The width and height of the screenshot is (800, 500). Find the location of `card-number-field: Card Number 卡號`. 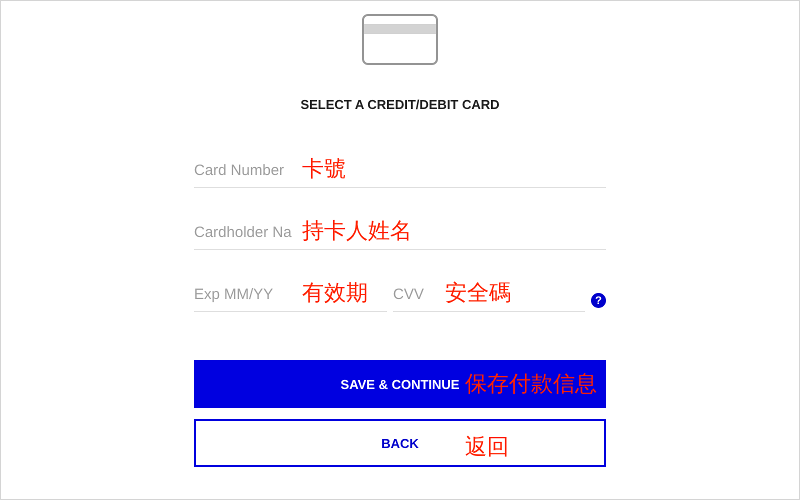

card-number-field: Card Number 卡號 is located at coordinates (400, 172).